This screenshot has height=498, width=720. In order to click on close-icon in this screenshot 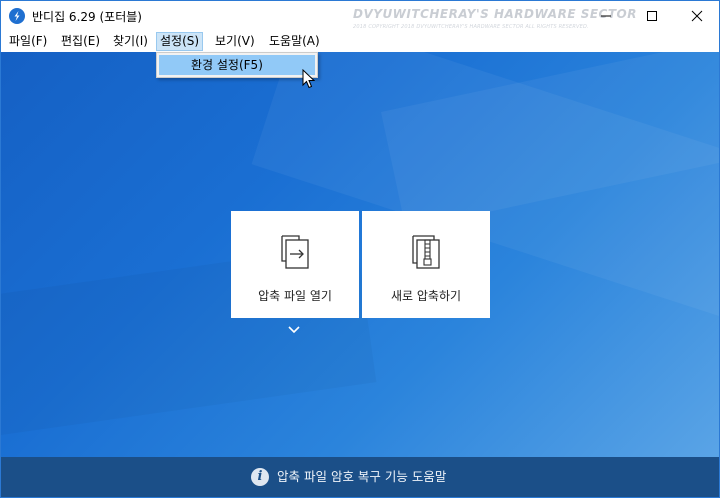, I will do `click(697, 16)`.